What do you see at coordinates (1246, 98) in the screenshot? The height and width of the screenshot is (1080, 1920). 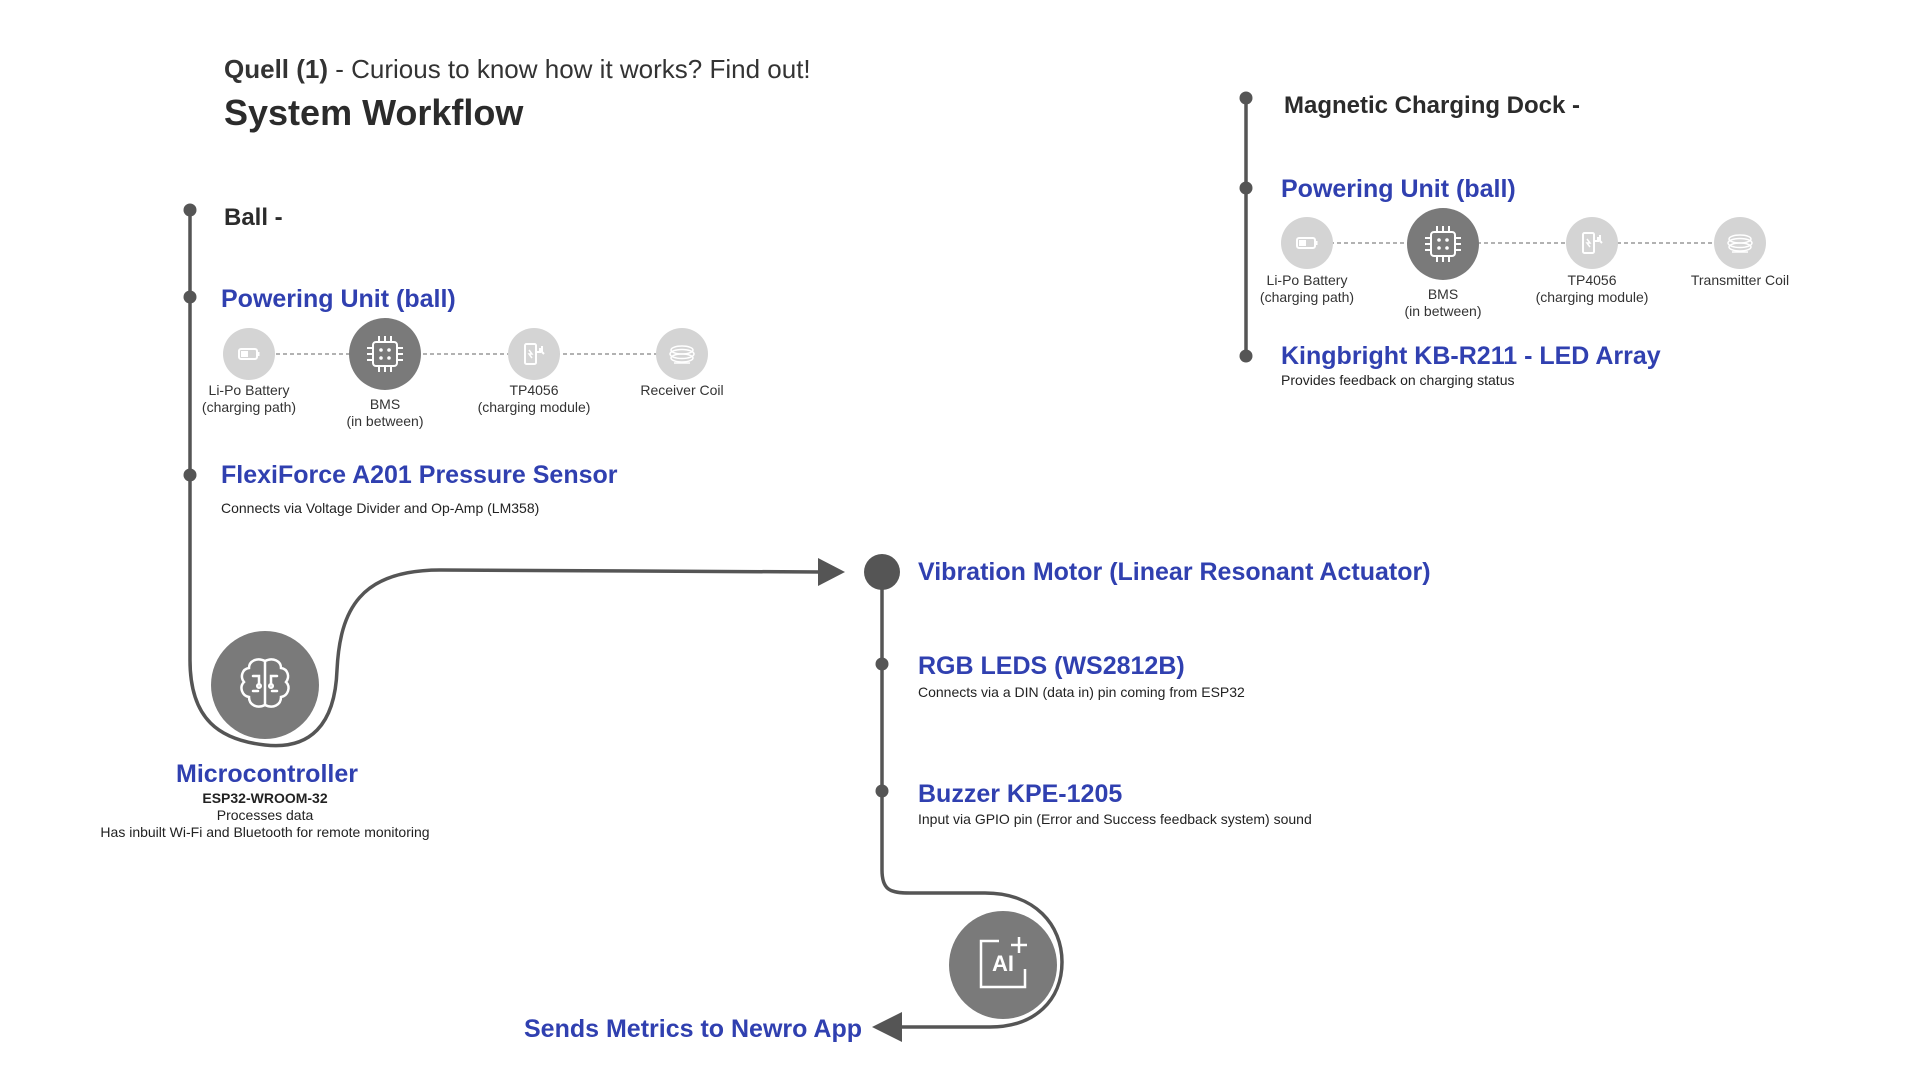 I see `dock-timeline-dot` at bounding box center [1246, 98].